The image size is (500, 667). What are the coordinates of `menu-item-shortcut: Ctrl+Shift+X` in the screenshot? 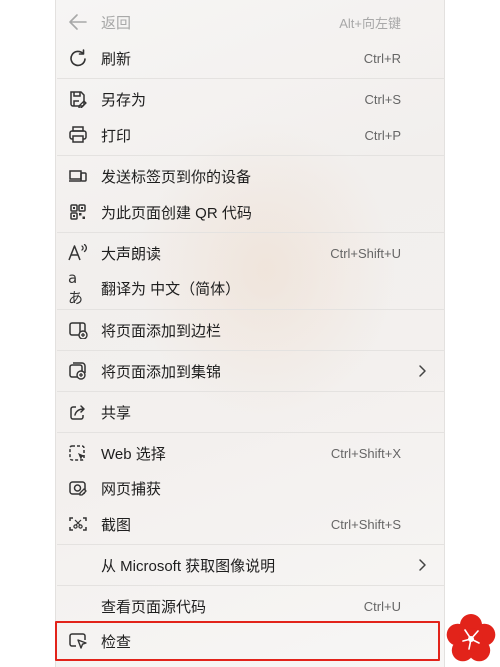 It's located at (365, 453).